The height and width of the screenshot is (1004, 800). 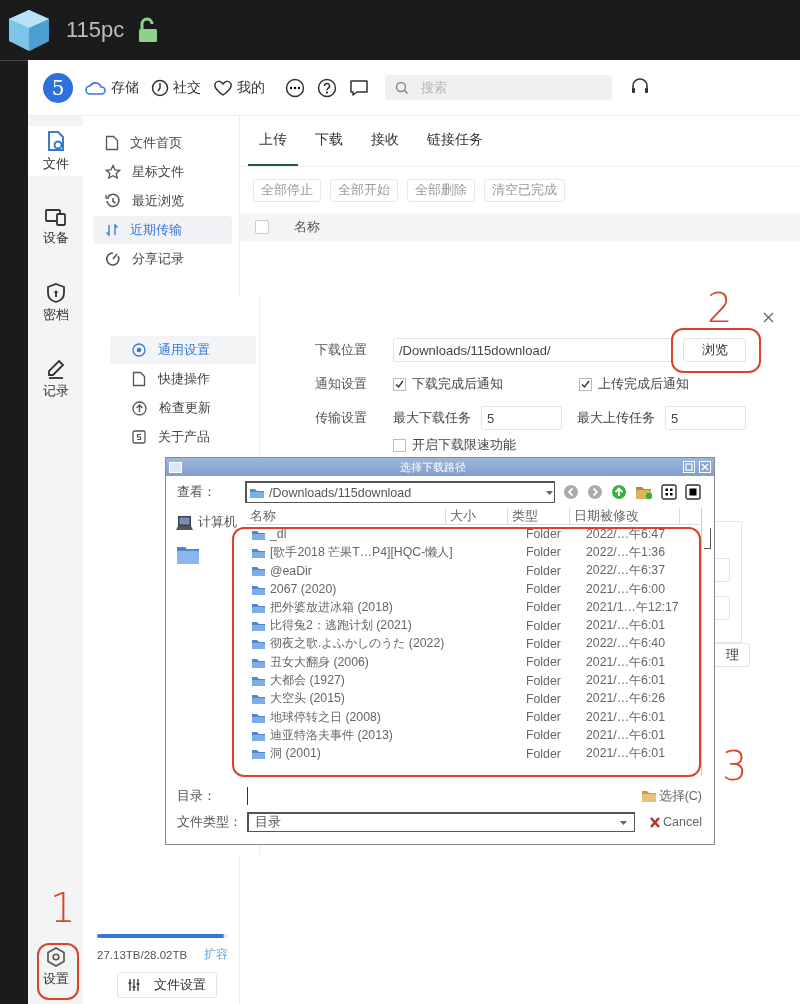 I want to click on look-in-dropdown: /Downloads/115download, so click(x=400, y=492).